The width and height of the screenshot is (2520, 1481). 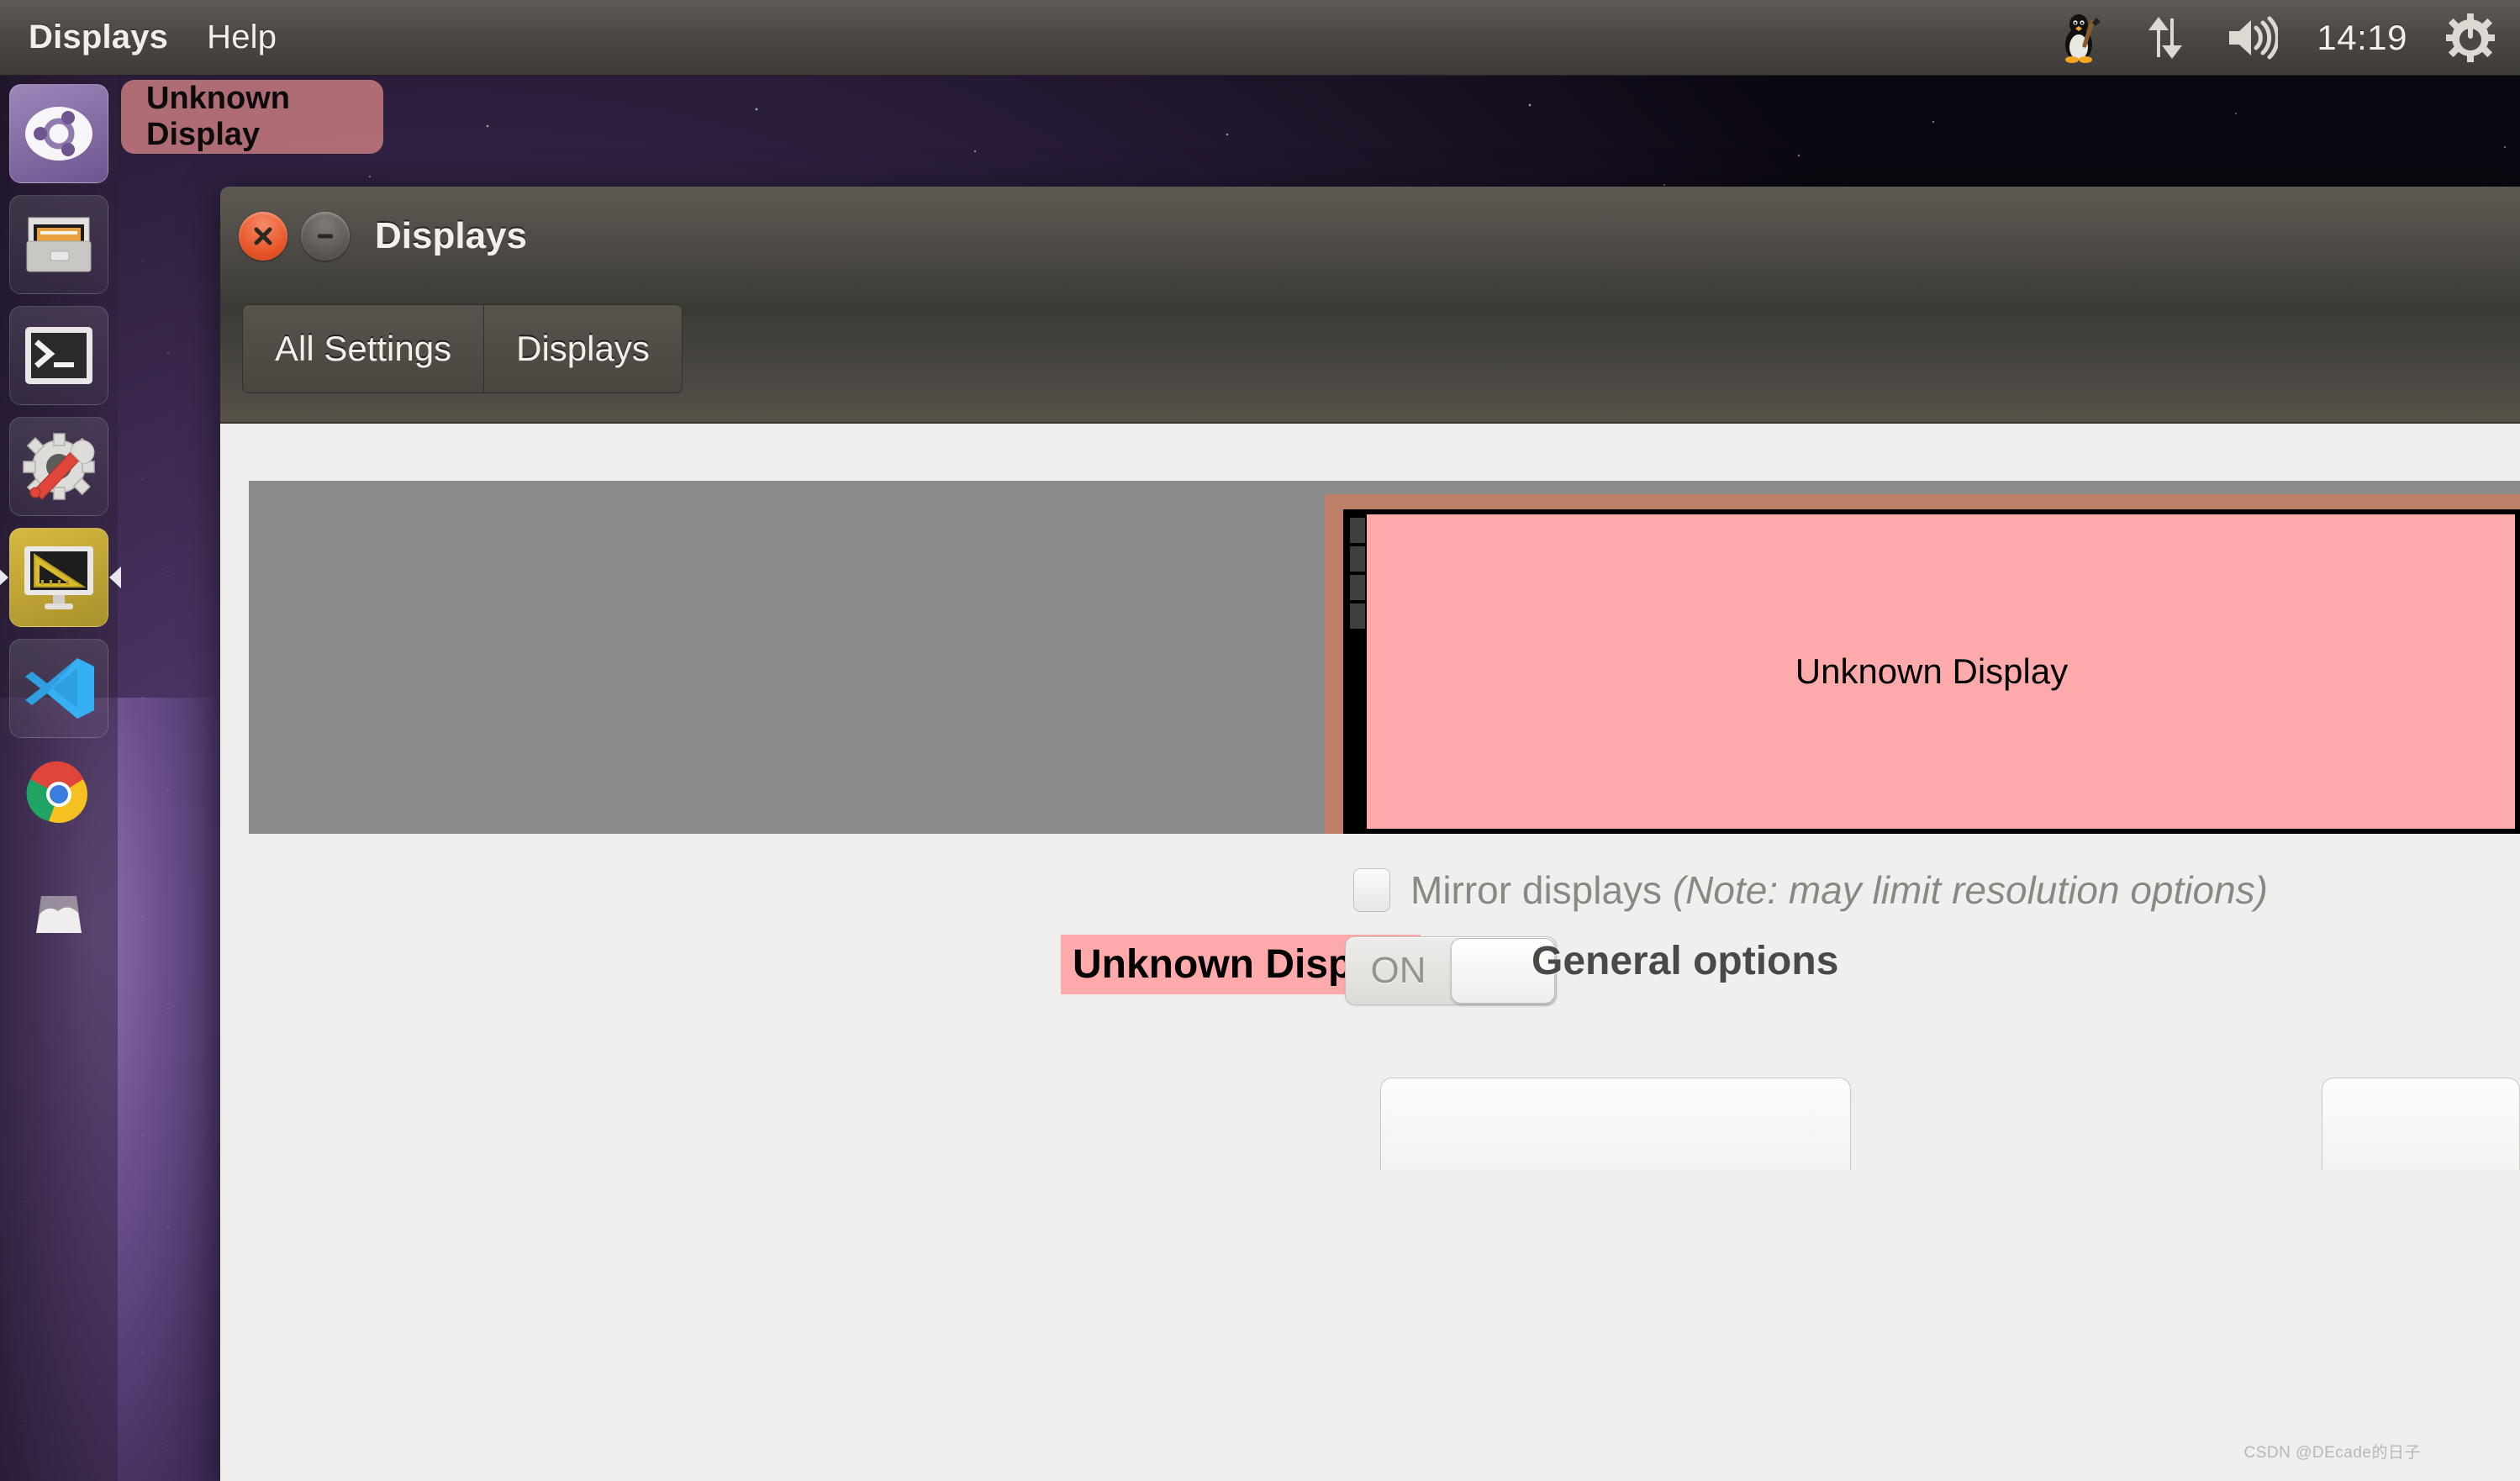 I want to click on minimize-icon, so click(x=325, y=237).